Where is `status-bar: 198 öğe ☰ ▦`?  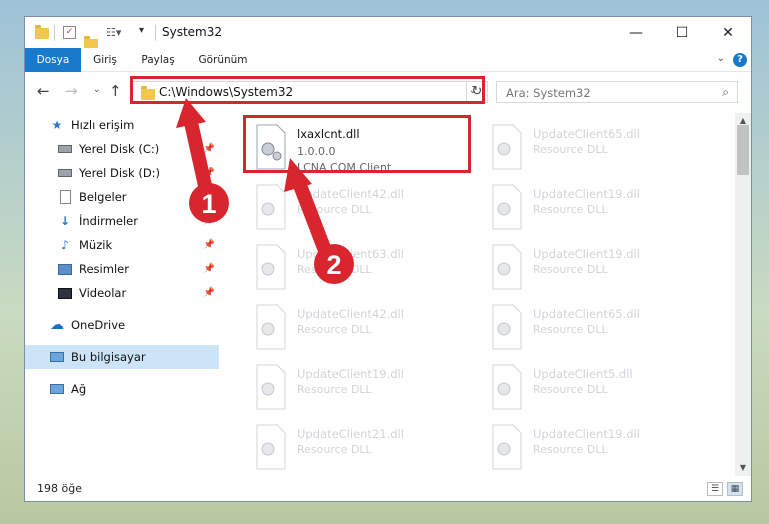 status-bar: 198 öğe ☰ ▦ is located at coordinates (388, 489).